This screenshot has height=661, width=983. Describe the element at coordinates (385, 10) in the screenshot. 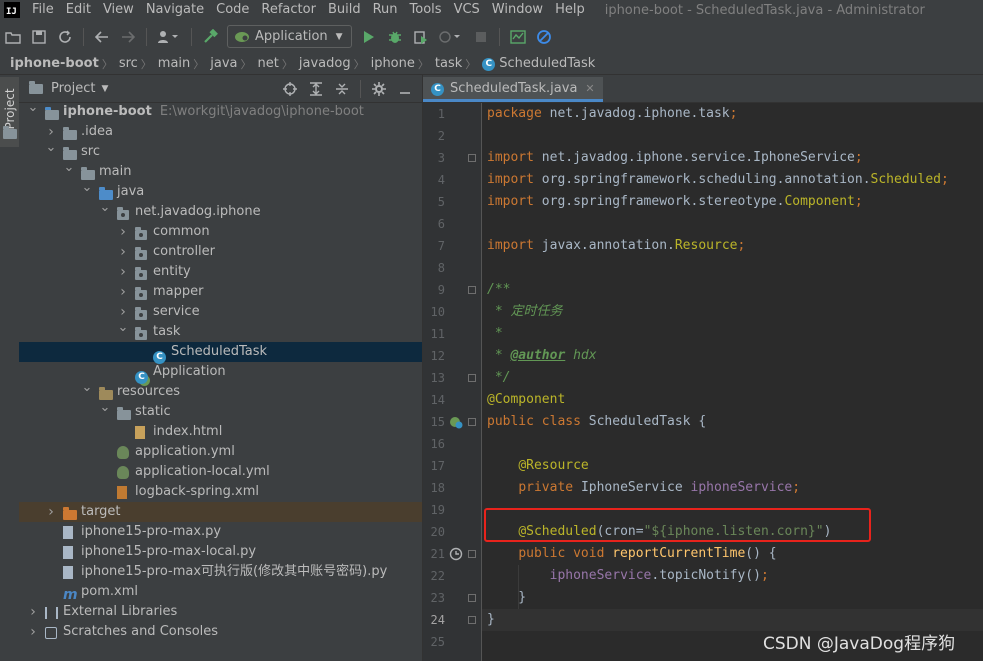

I see `menu-run: Run` at that location.